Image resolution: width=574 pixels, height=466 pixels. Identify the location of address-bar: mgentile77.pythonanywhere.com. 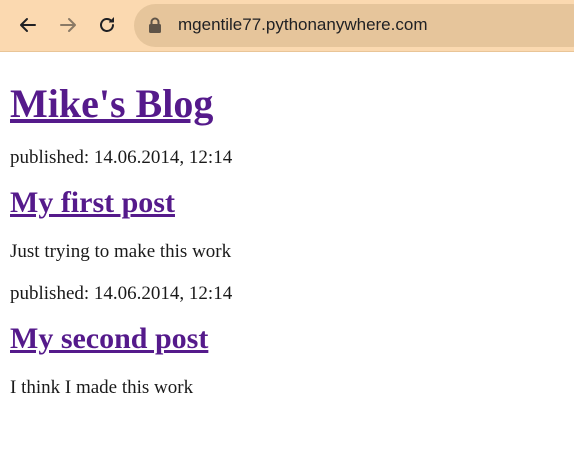
(354, 25).